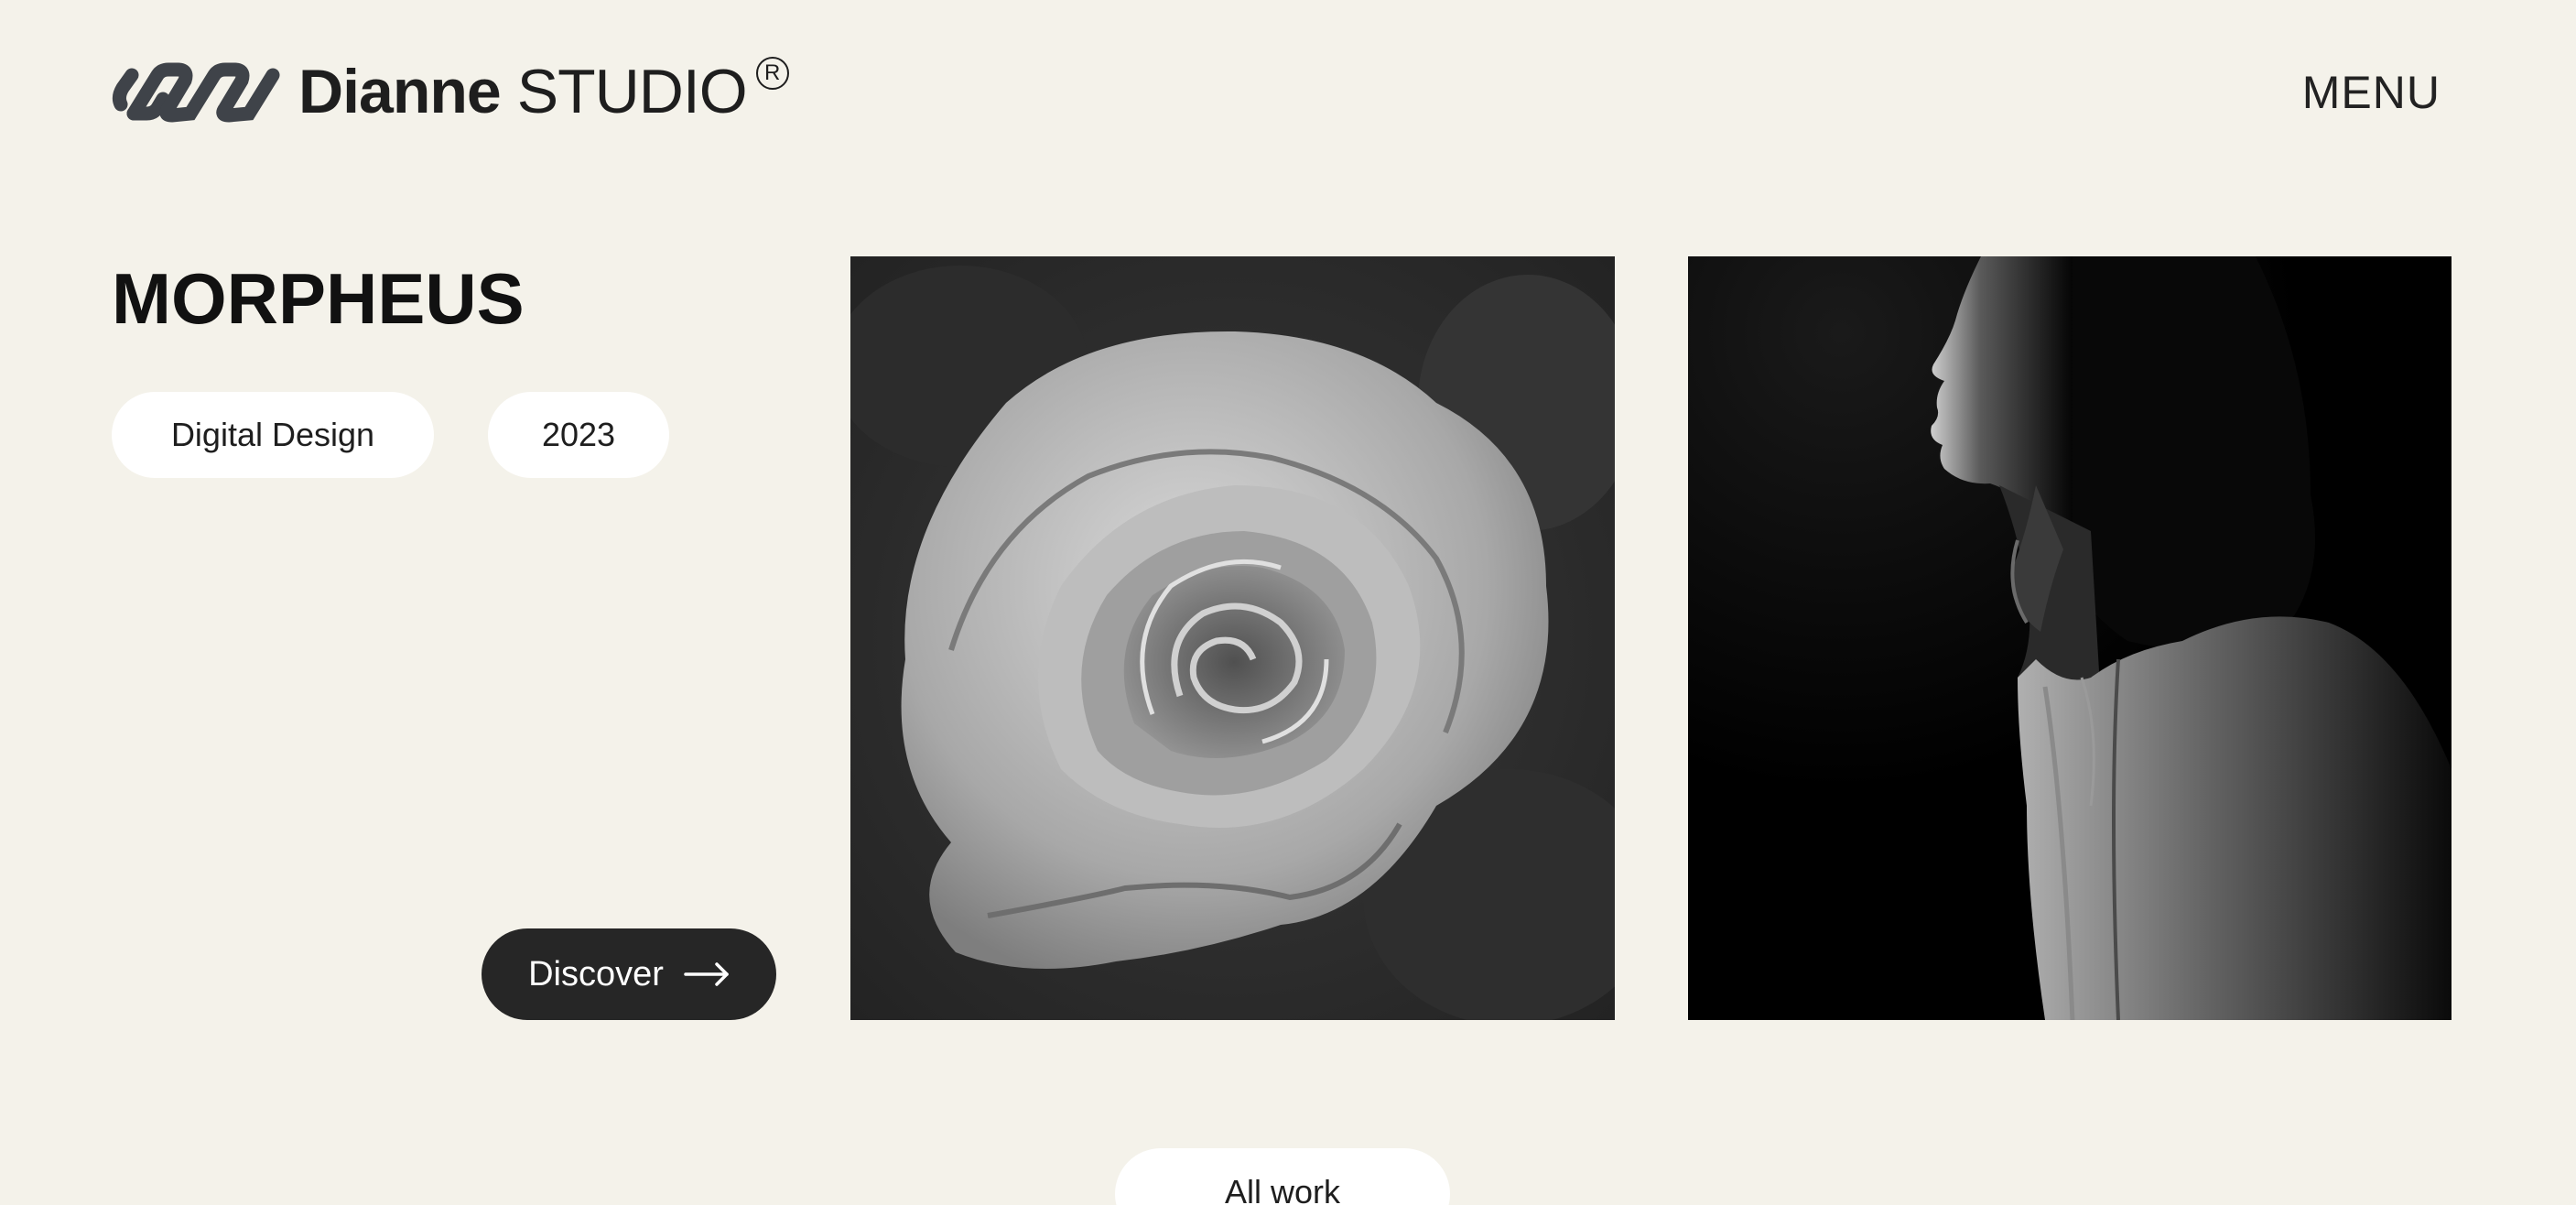 The height and width of the screenshot is (1205, 2576). I want to click on discover-button: Discover, so click(629, 974).